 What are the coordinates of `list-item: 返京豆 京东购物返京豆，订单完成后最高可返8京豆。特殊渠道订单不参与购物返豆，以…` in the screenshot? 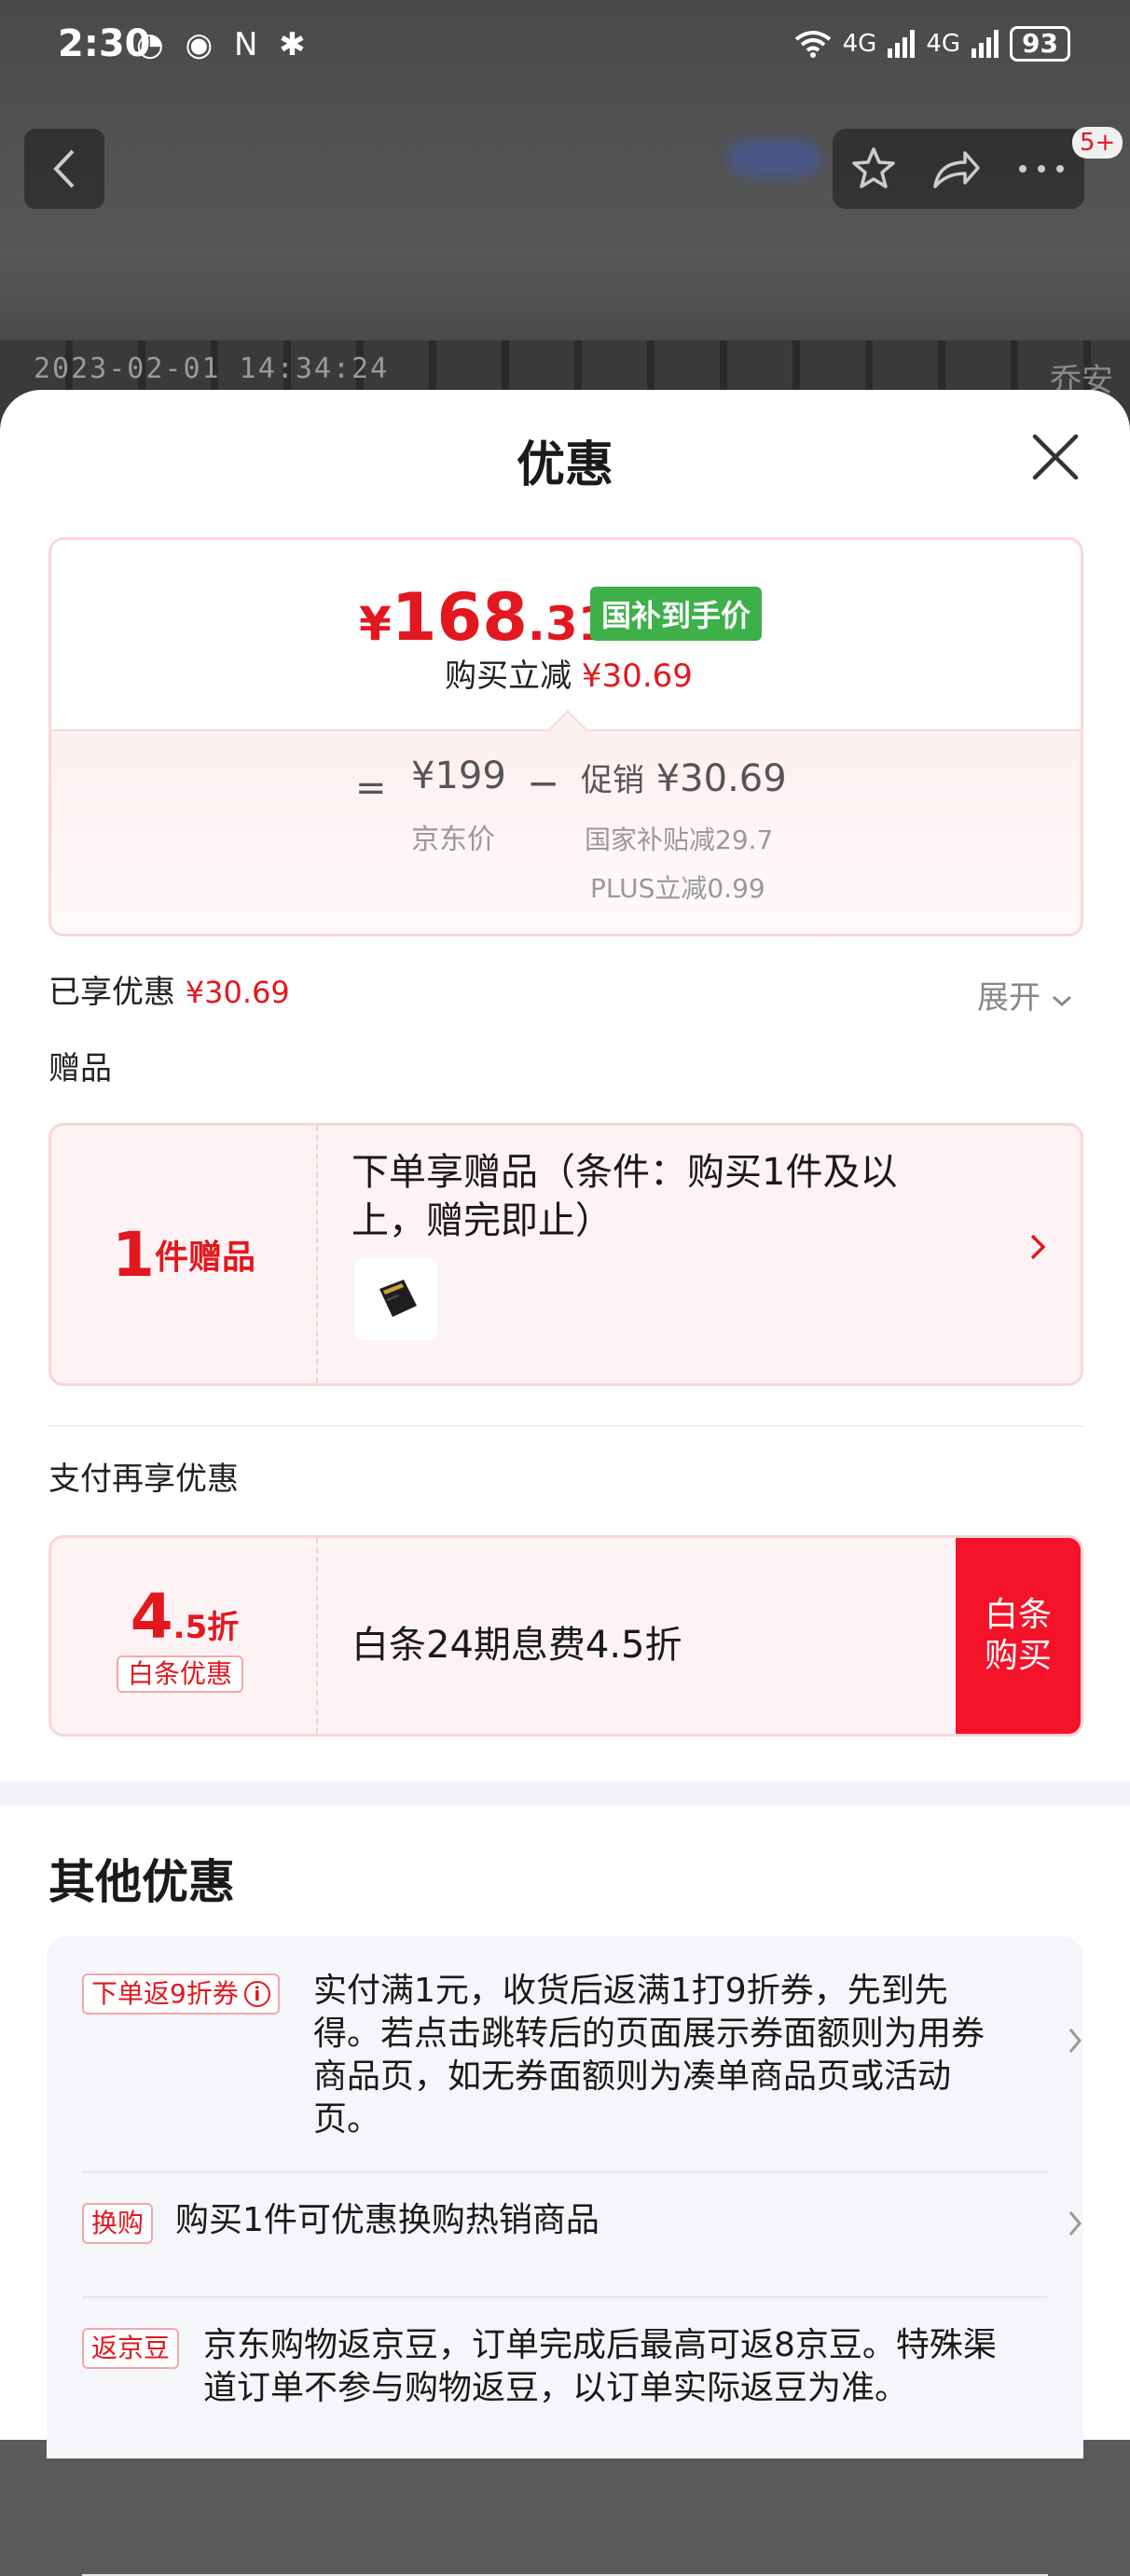 It's located at (565, 2383).